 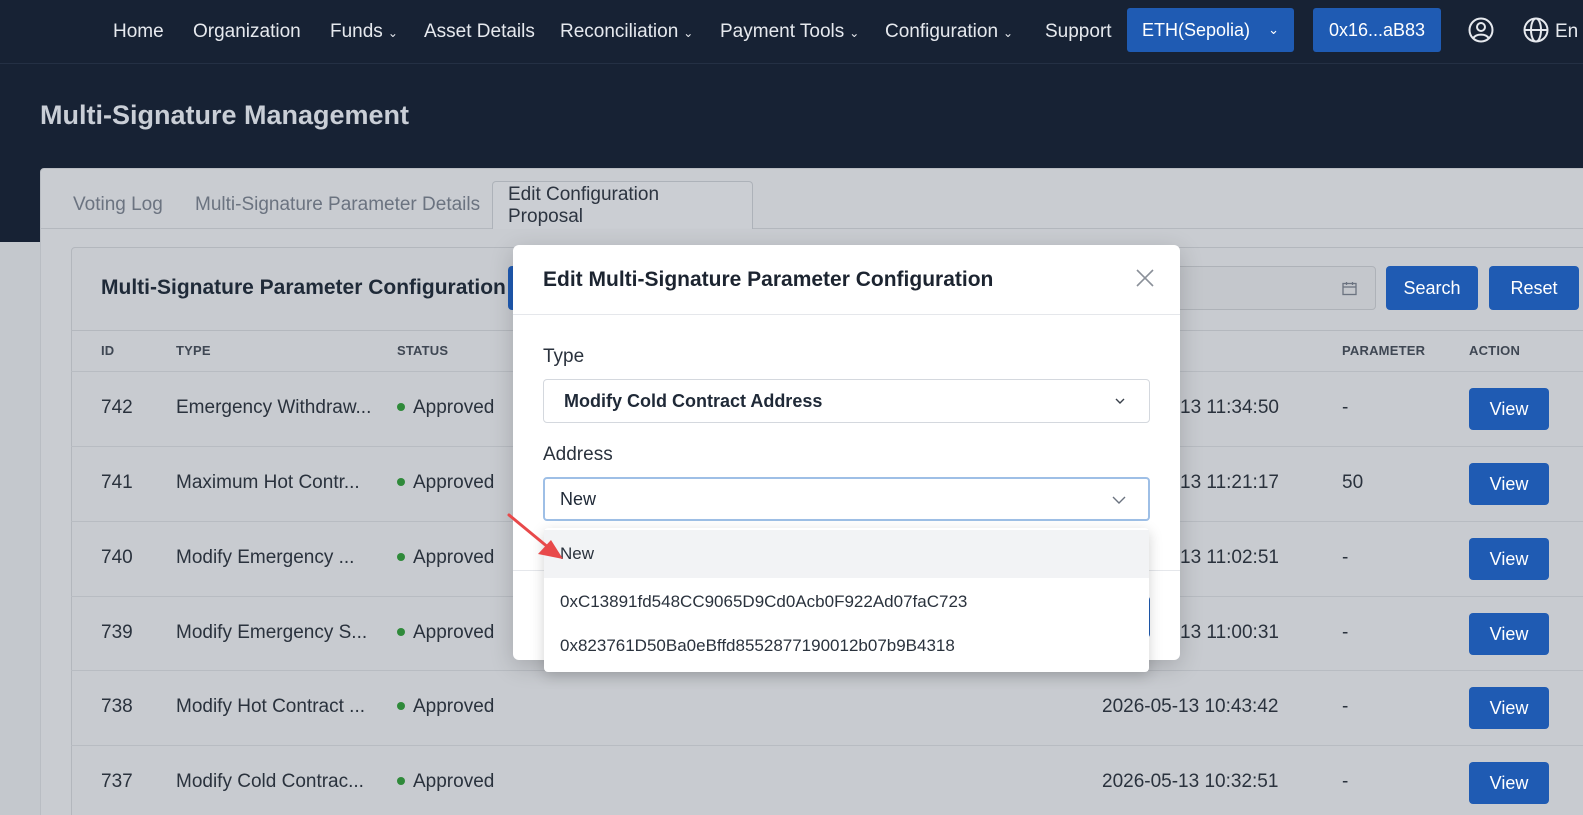 I want to click on date-range-input, so click(x=1273, y=288).